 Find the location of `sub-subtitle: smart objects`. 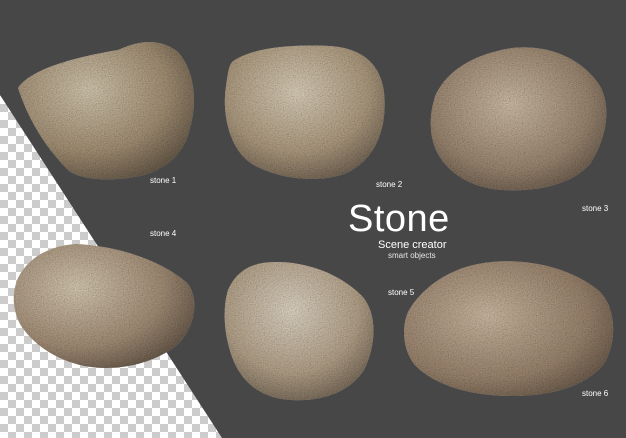

sub-subtitle: smart objects is located at coordinates (412, 255).